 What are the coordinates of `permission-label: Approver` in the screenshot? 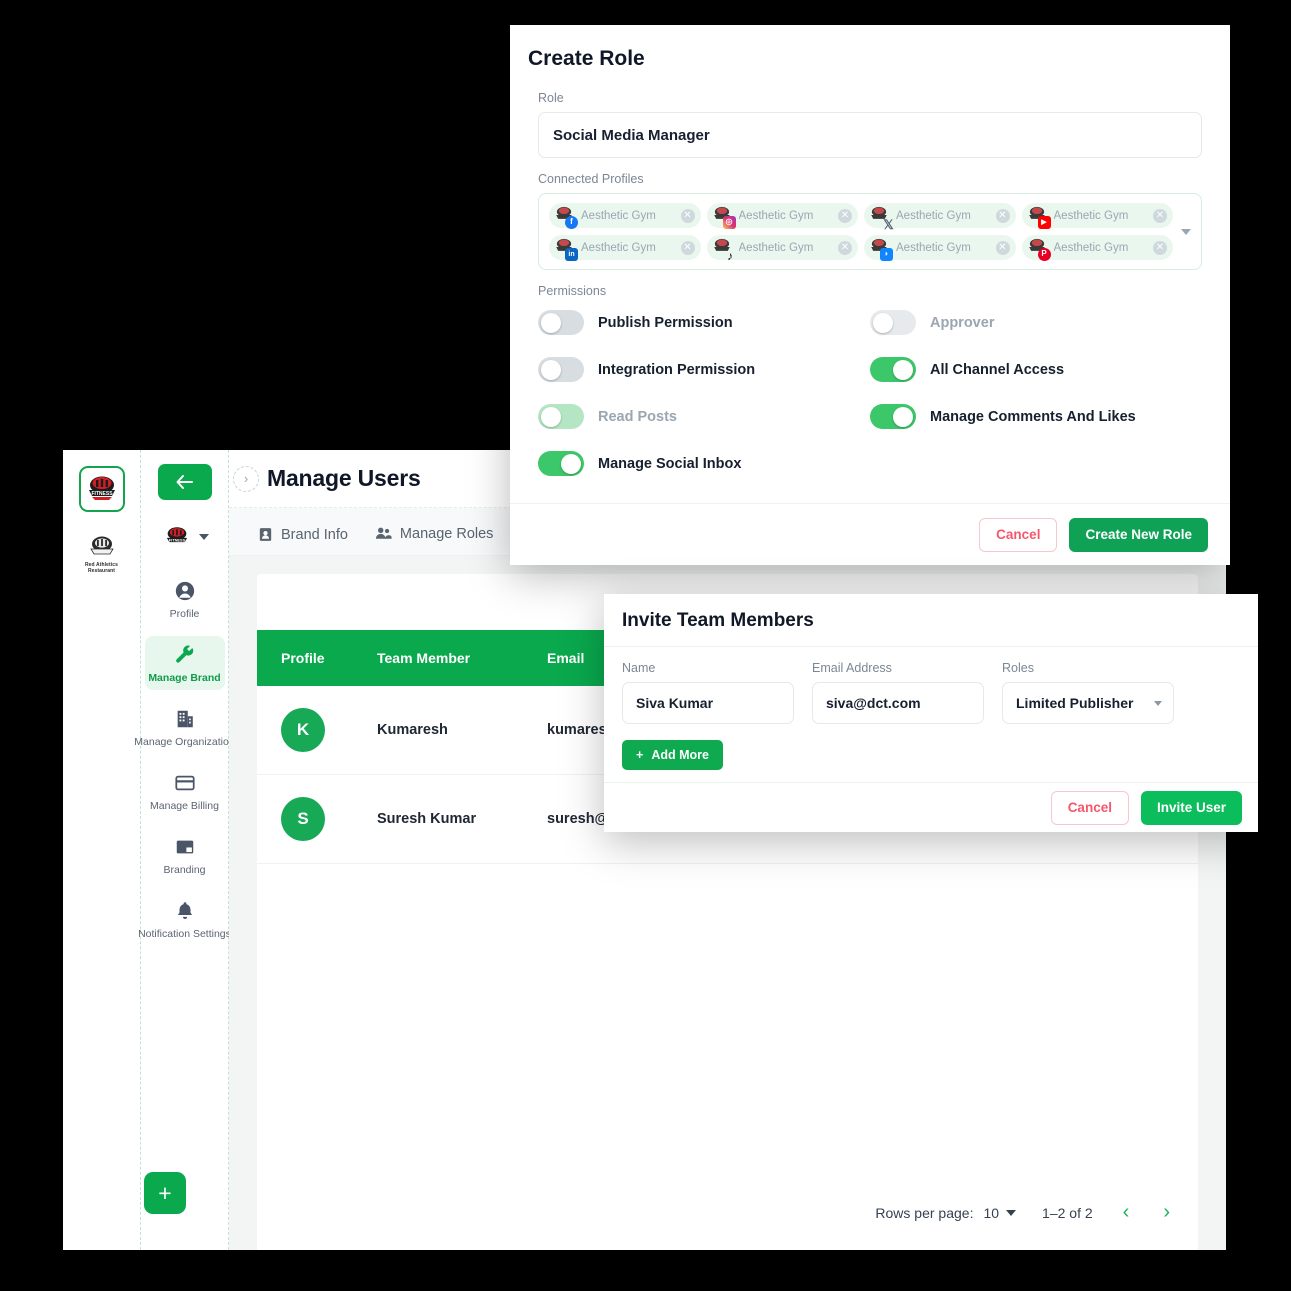 It's located at (962, 322).